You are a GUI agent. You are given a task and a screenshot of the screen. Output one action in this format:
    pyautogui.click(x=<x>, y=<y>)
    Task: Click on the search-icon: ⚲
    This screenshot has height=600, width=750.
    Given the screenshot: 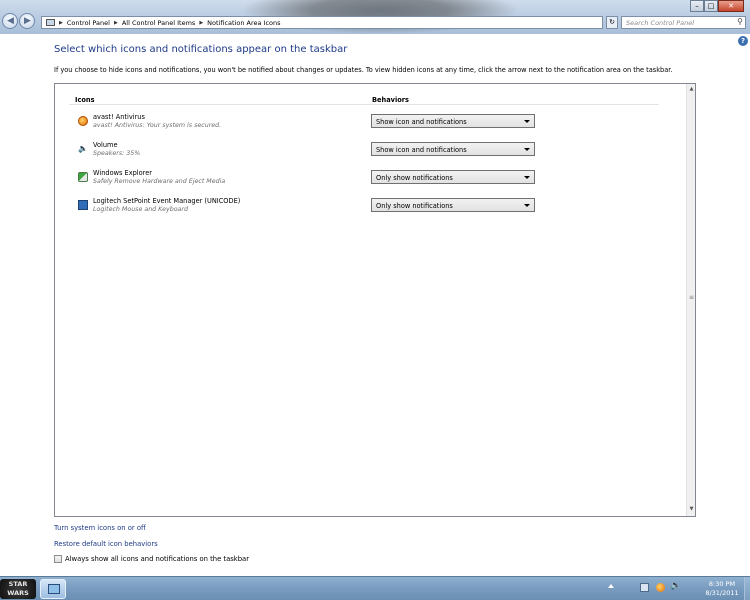 What is the action you would take?
    pyautogui.click(x=740, y=21)
    